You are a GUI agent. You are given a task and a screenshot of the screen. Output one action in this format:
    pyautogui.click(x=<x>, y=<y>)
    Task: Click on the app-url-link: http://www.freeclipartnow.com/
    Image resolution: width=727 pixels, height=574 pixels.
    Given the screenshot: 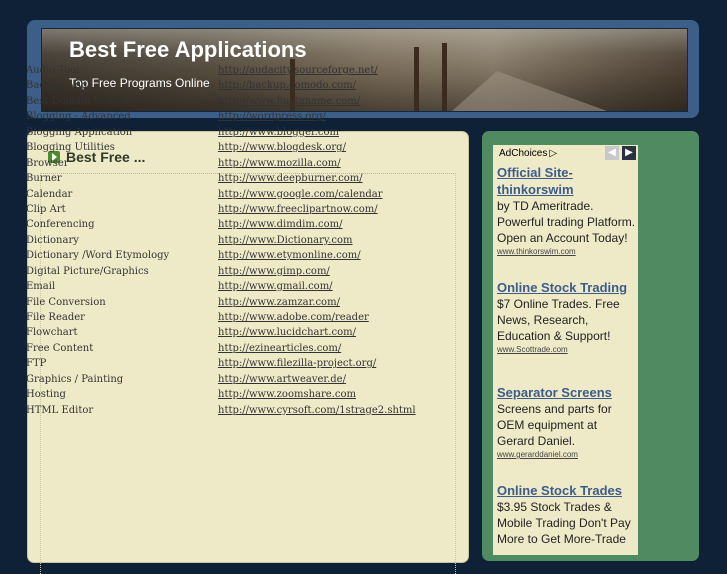 What is the action you would take?
    pyautogui.click(x=298, y=209)
    